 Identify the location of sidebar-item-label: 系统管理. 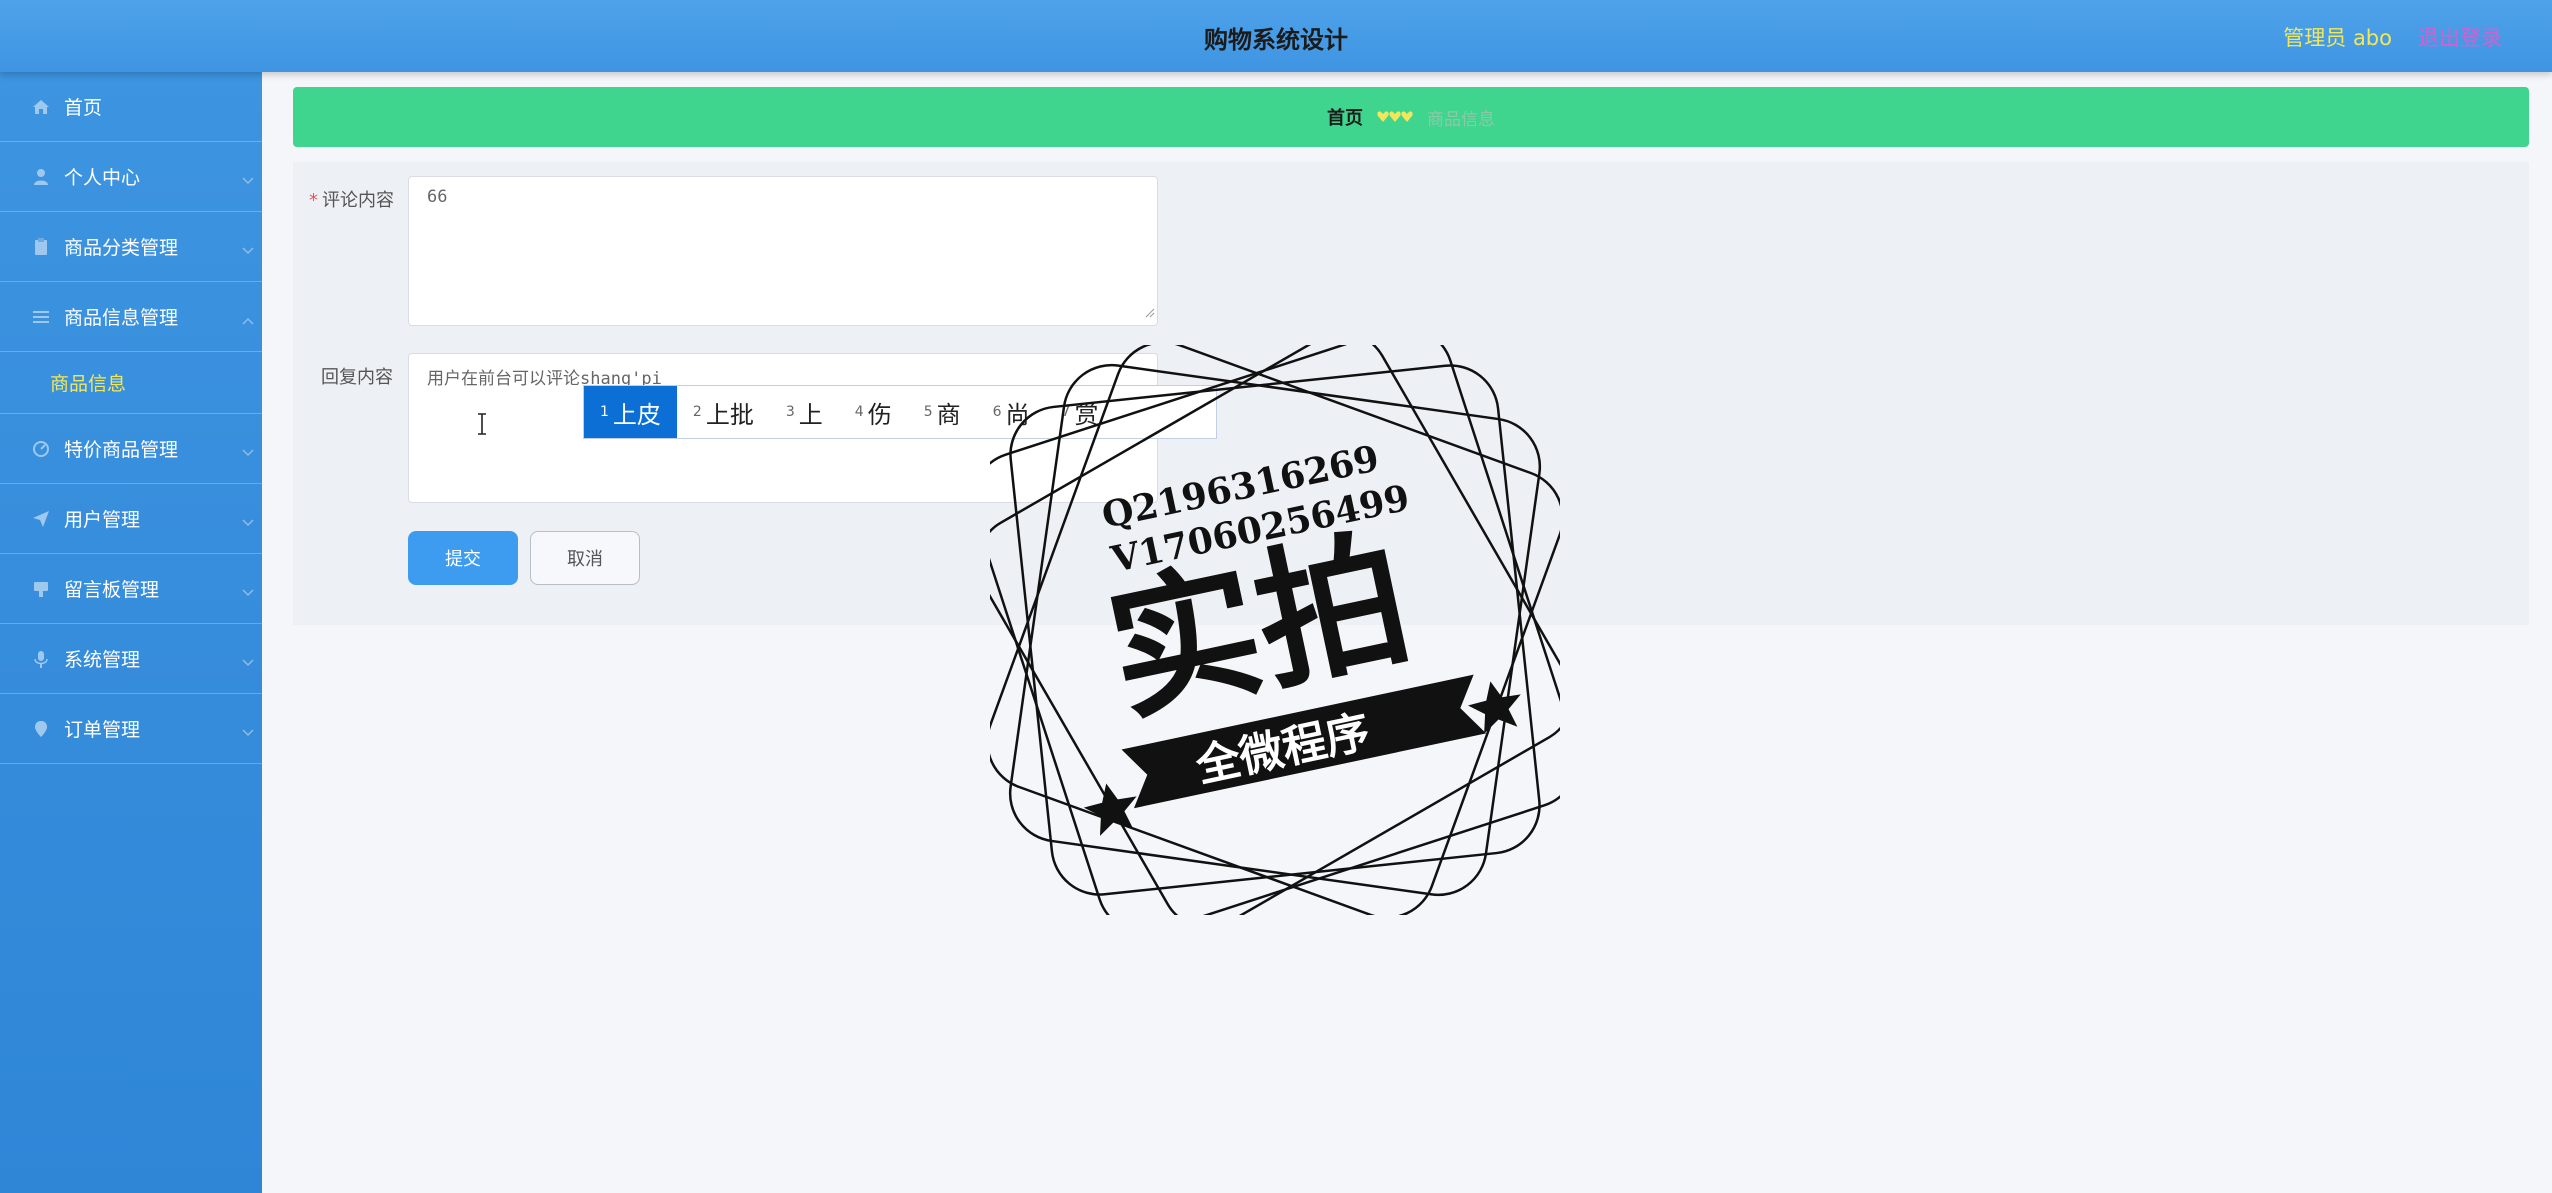
(102, 660).